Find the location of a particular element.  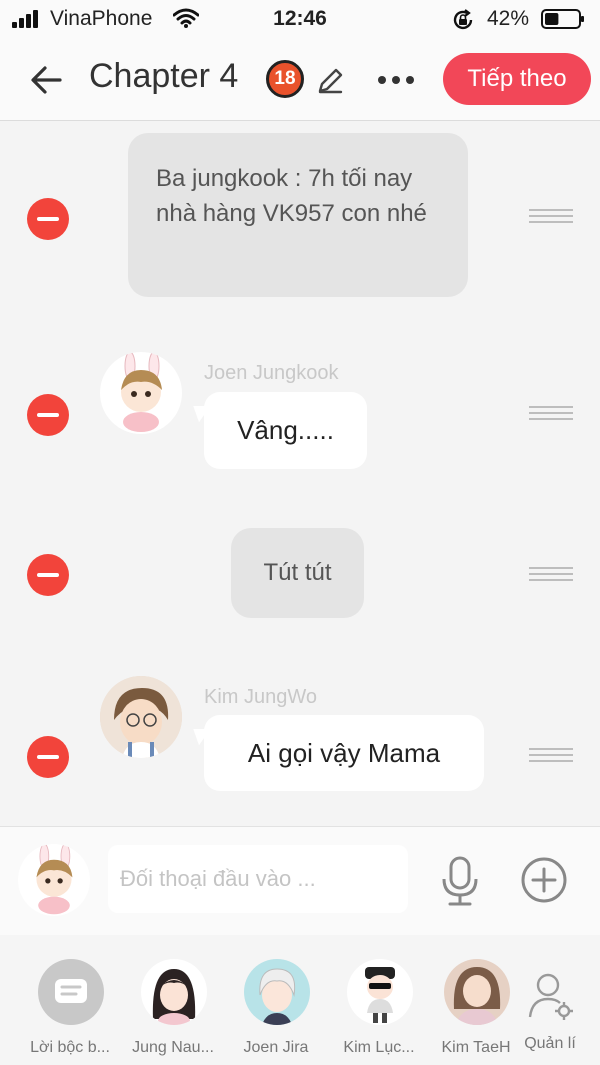

battery-icon is located at coordinates (562, 19).